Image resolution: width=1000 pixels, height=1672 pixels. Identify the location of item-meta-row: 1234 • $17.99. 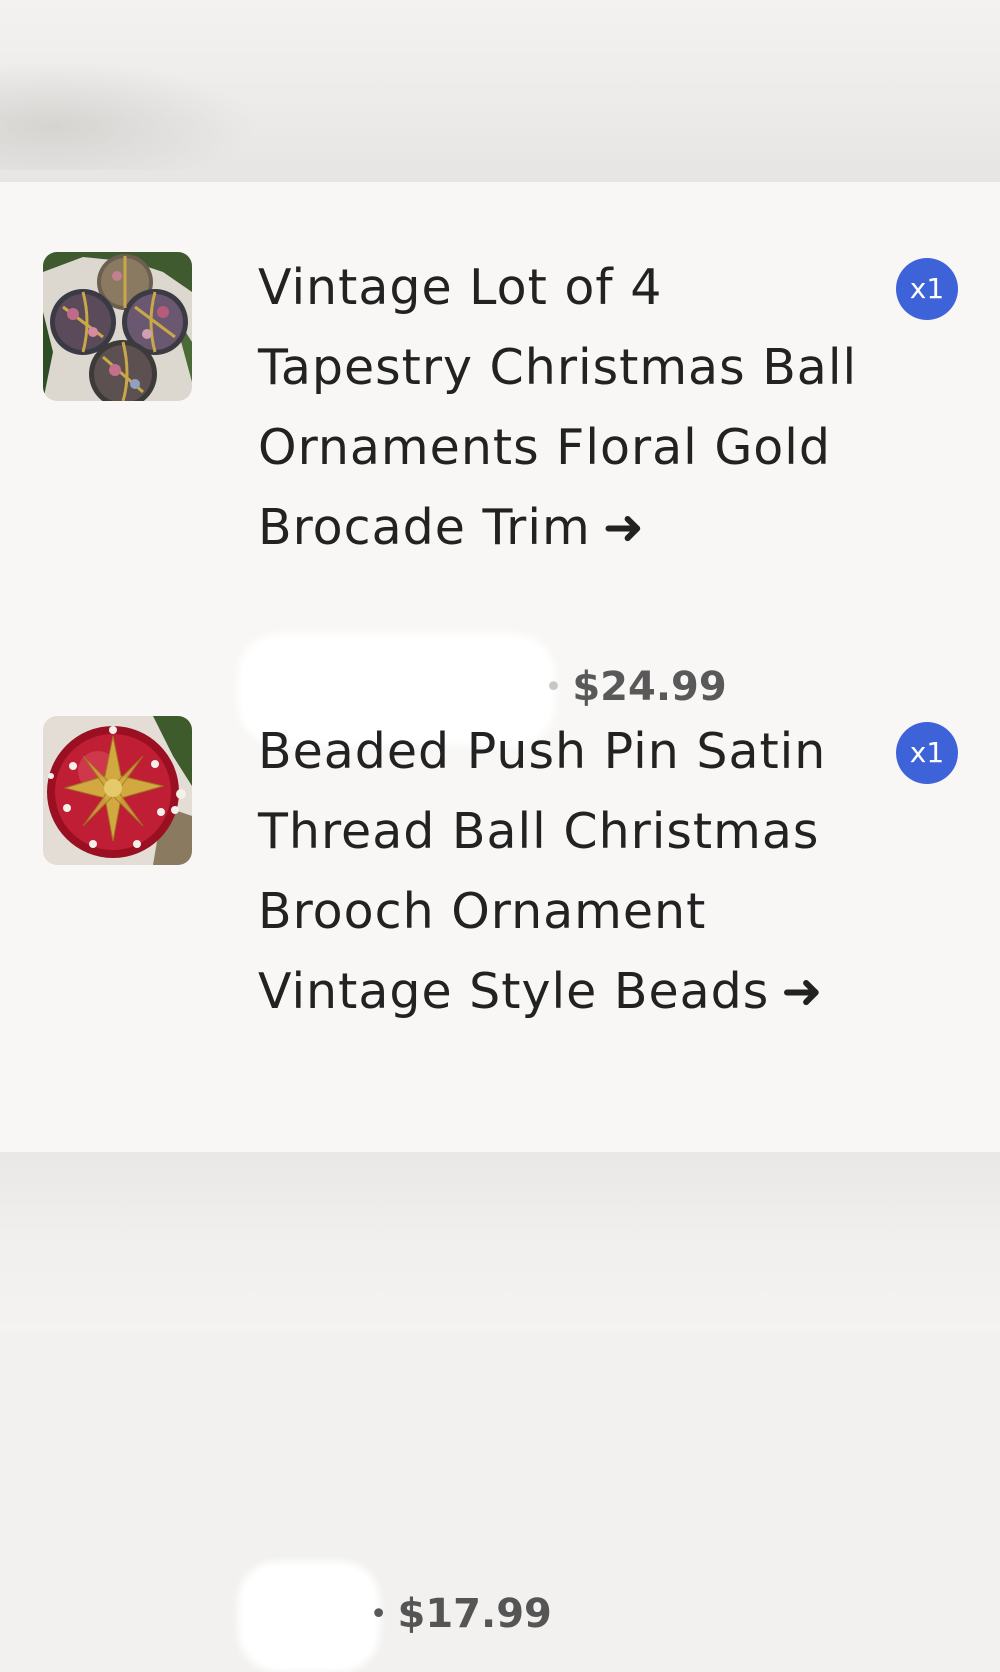
(405, 1614).